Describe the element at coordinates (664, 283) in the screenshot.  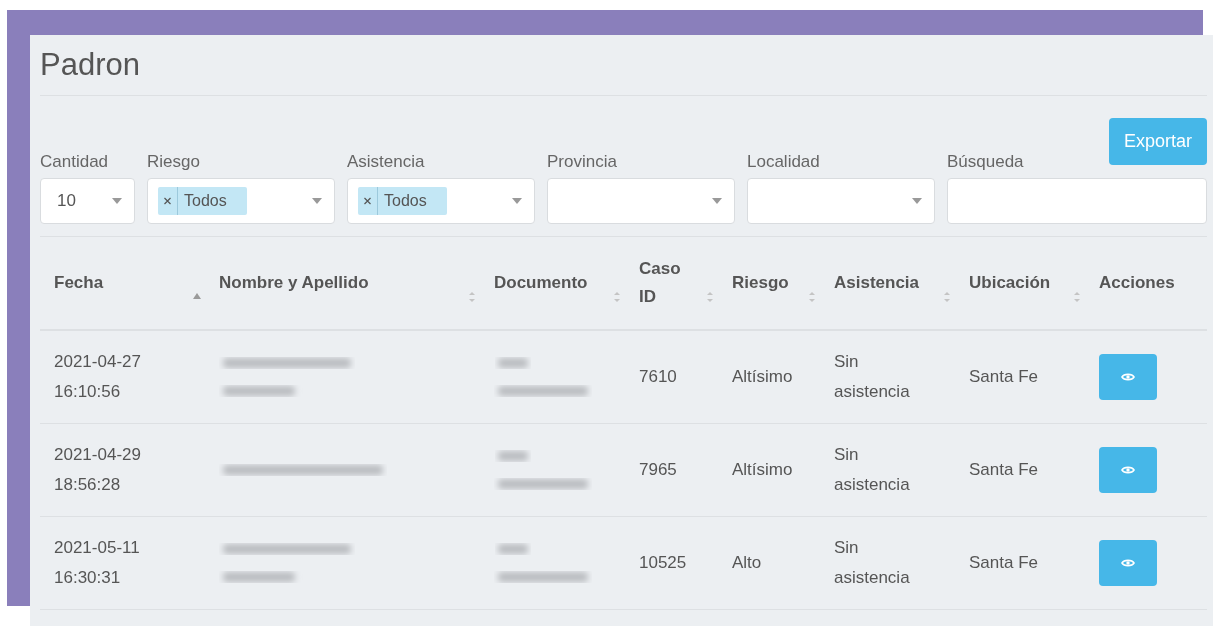
I see `column-header: Caso ID` at that location.